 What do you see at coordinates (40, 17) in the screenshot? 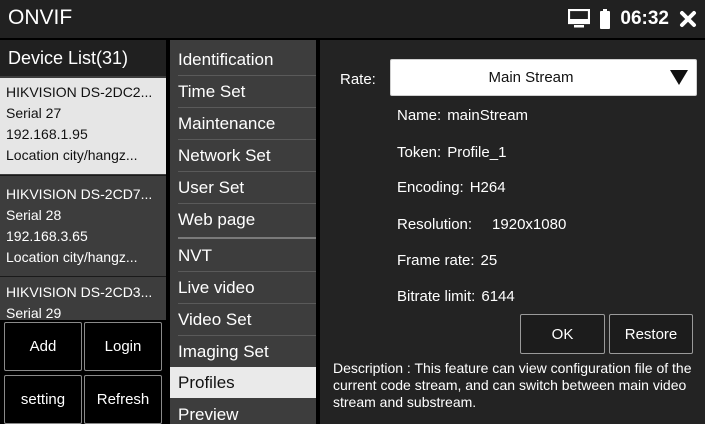
I see `app-title: ONVIF` at bounding box center [40, 17].